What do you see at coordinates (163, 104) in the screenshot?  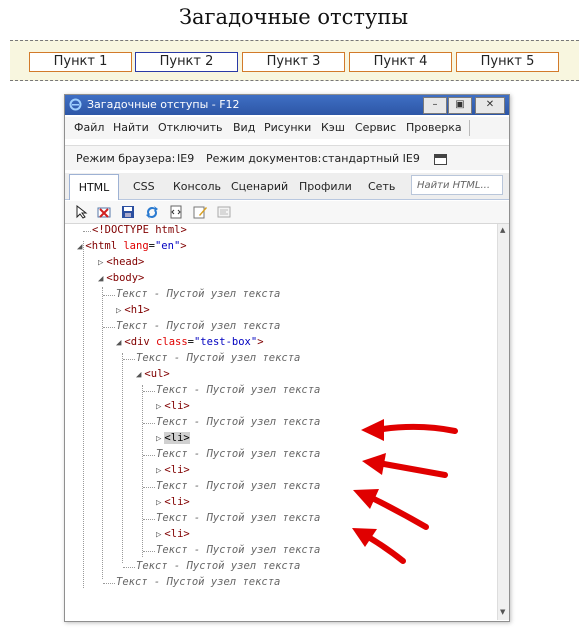 I see `window-title: Загадочные отступы - F12` at bounding box center [163, 104].